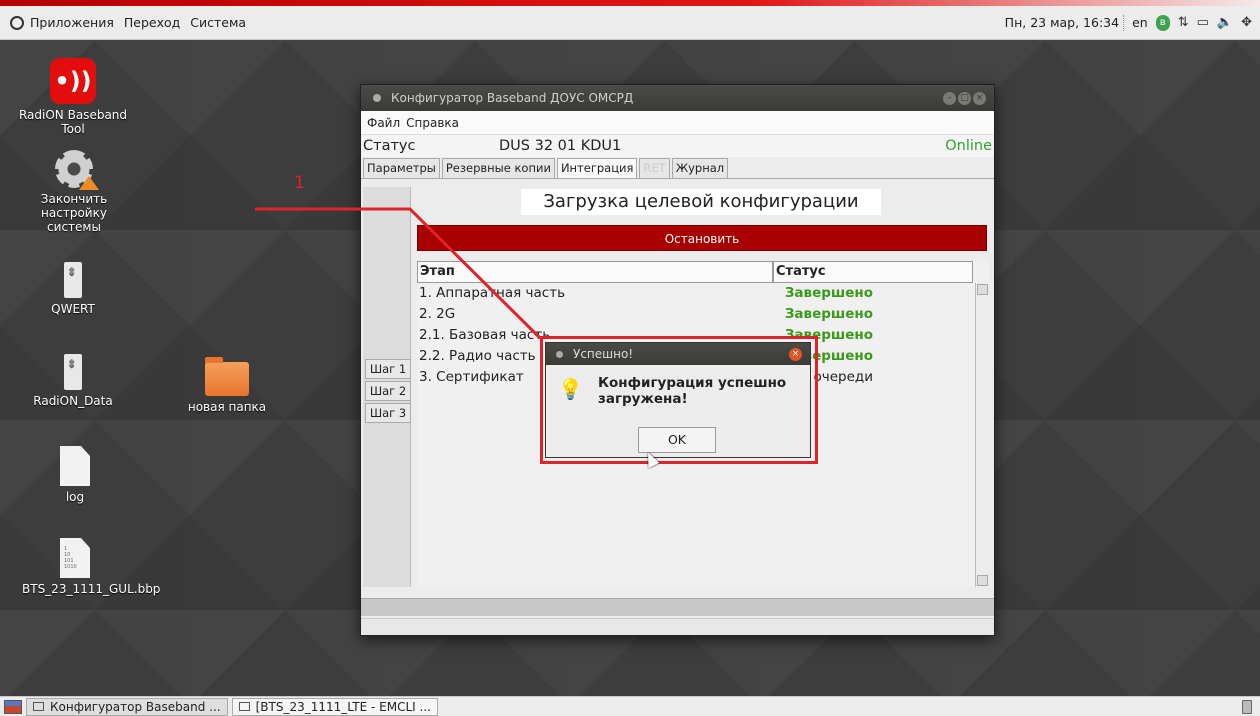 Image resolution: width=1260 pixels, height=716 pixels. Describe the element at coordinates (1162, 22) in the screenshot. I see `bluetooth-icon: ʙ` at that location.